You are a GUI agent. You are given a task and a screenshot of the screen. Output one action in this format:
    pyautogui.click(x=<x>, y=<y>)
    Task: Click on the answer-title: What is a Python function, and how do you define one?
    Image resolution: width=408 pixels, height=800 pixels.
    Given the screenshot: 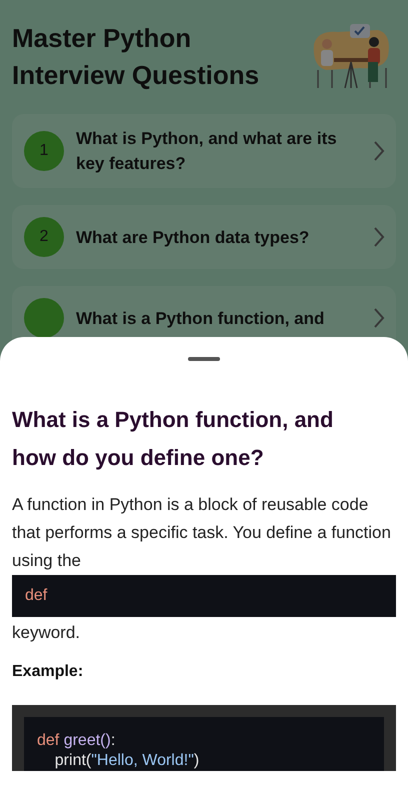 What is the action you would take?
    pyautogui.click(x=173, y=439)
    